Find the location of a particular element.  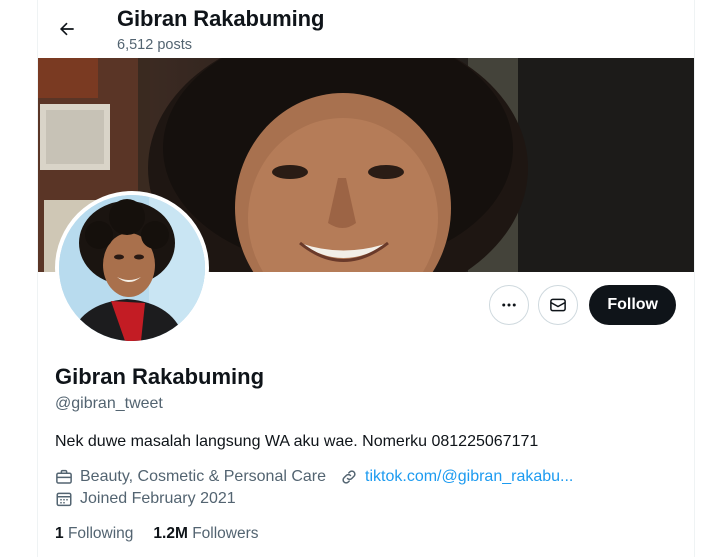

arrow-left-icon is located at coordinates (66, 29).